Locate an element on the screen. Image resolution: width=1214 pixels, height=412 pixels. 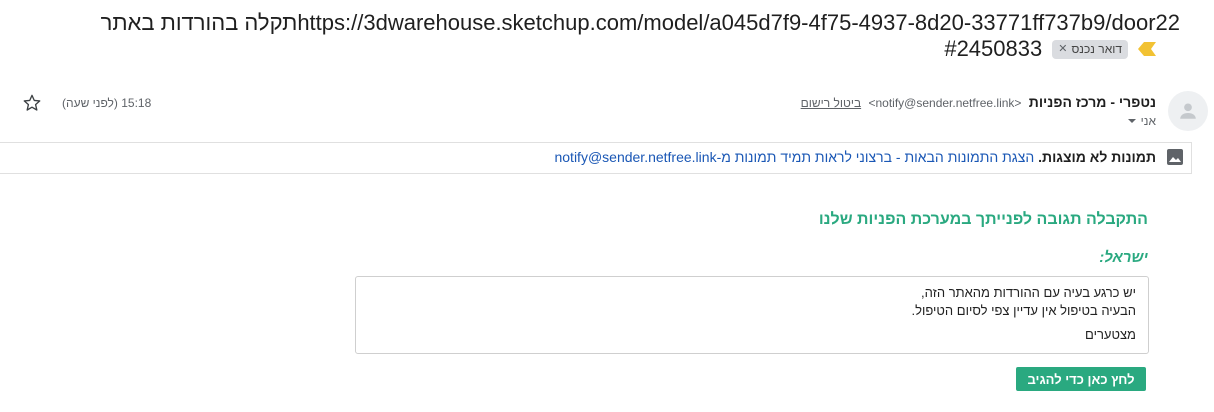
sender-name: נטפרי - מרכז הפניות is located at coordinates (1092, 102).